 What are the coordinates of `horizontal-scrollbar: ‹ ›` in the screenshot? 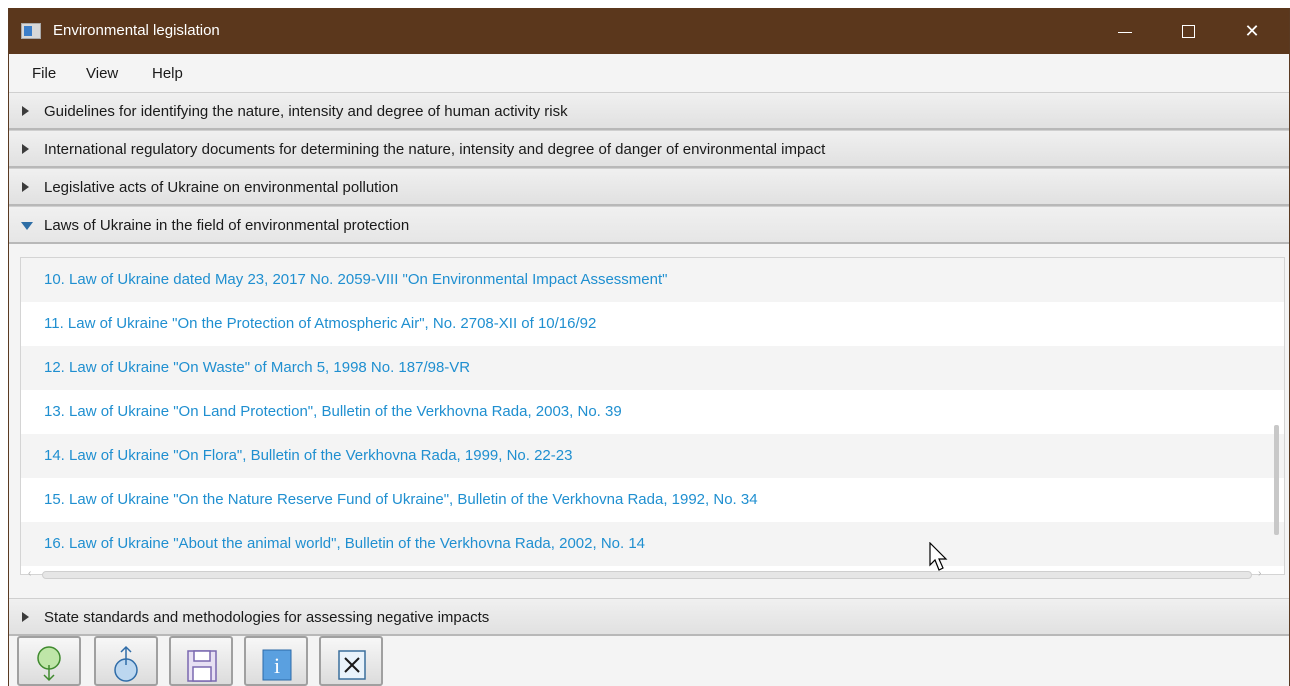 It's located at (648, 575).